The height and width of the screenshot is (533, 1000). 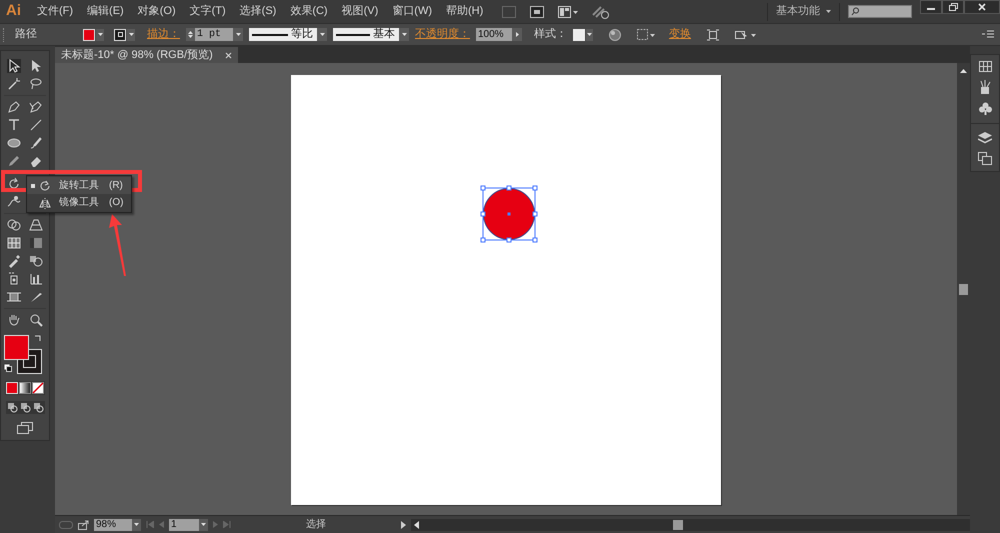 I want to click on layout-icon, so click(x=568, y=12).